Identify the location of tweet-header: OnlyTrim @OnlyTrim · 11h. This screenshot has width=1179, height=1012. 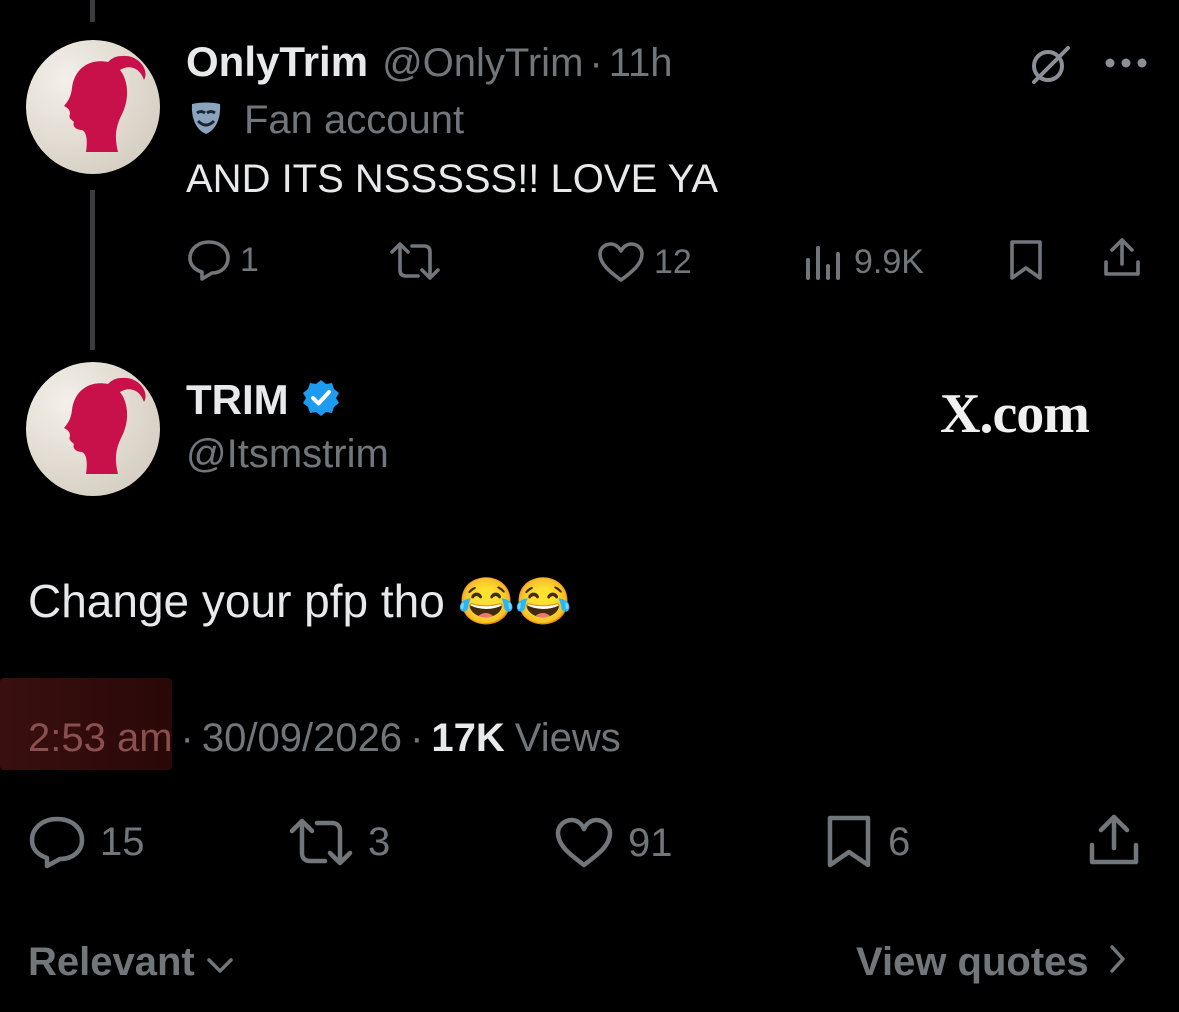
(429, 62).